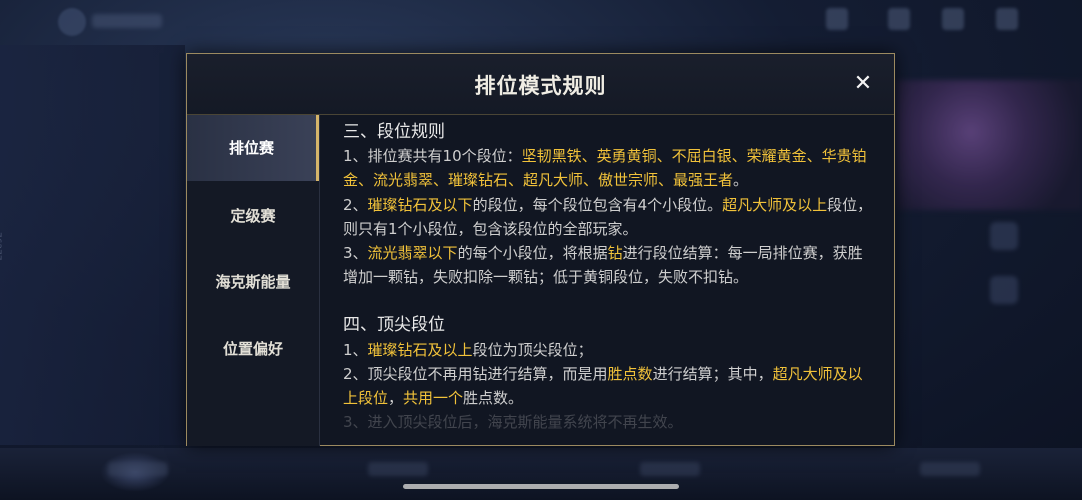 This screenshot has height=500, width=1082. What do you see at coordinates (72, 22) in the screenshot?
I see `game-logo-icon` at bounding box center [72, 22].